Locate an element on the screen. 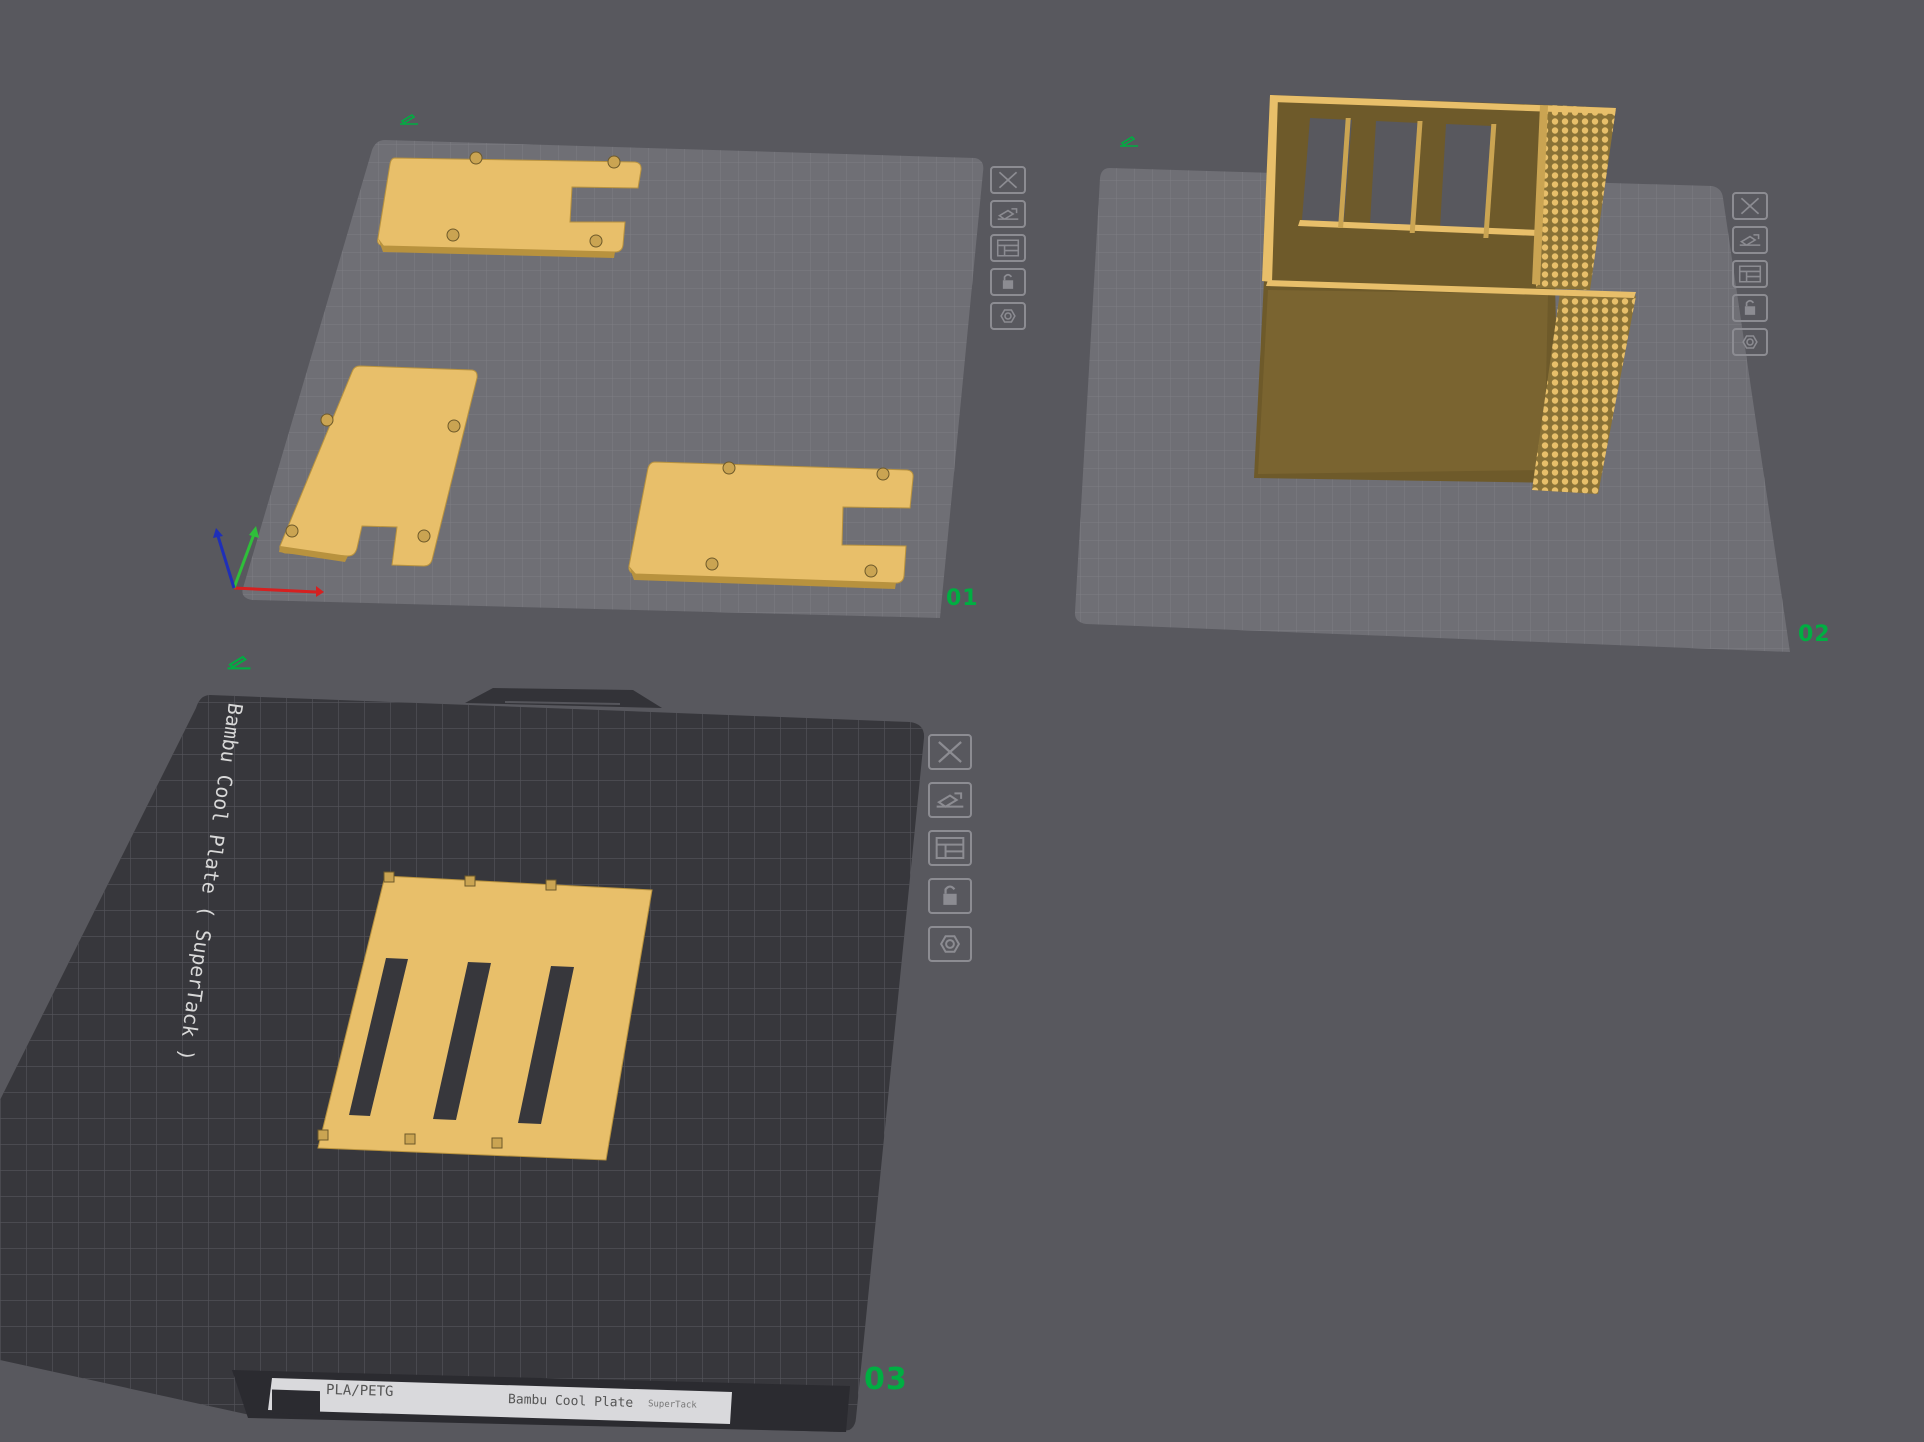  plate-03-settings-button is located at coordinates (950, 944).